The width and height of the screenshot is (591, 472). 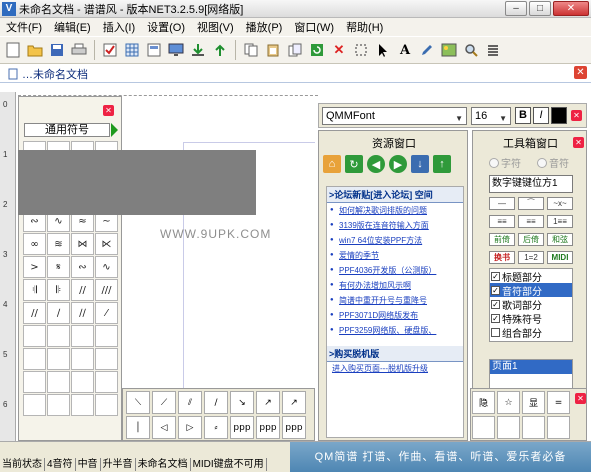 I want to click on resource-link: PPF3259网络版、硬盘版、, so click(x=395, y=330).